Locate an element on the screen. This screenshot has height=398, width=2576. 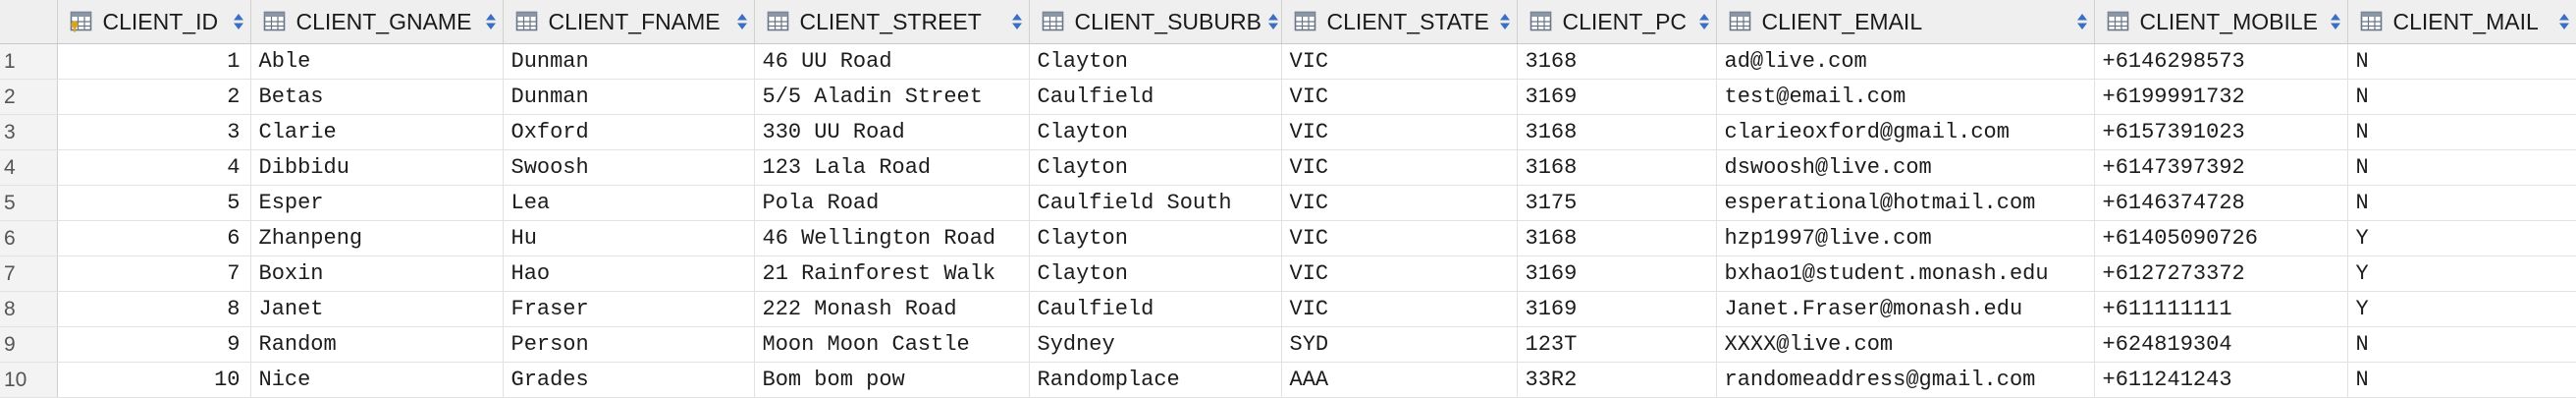
cell-client-gname: Janet is located at coordinates (377, 309).